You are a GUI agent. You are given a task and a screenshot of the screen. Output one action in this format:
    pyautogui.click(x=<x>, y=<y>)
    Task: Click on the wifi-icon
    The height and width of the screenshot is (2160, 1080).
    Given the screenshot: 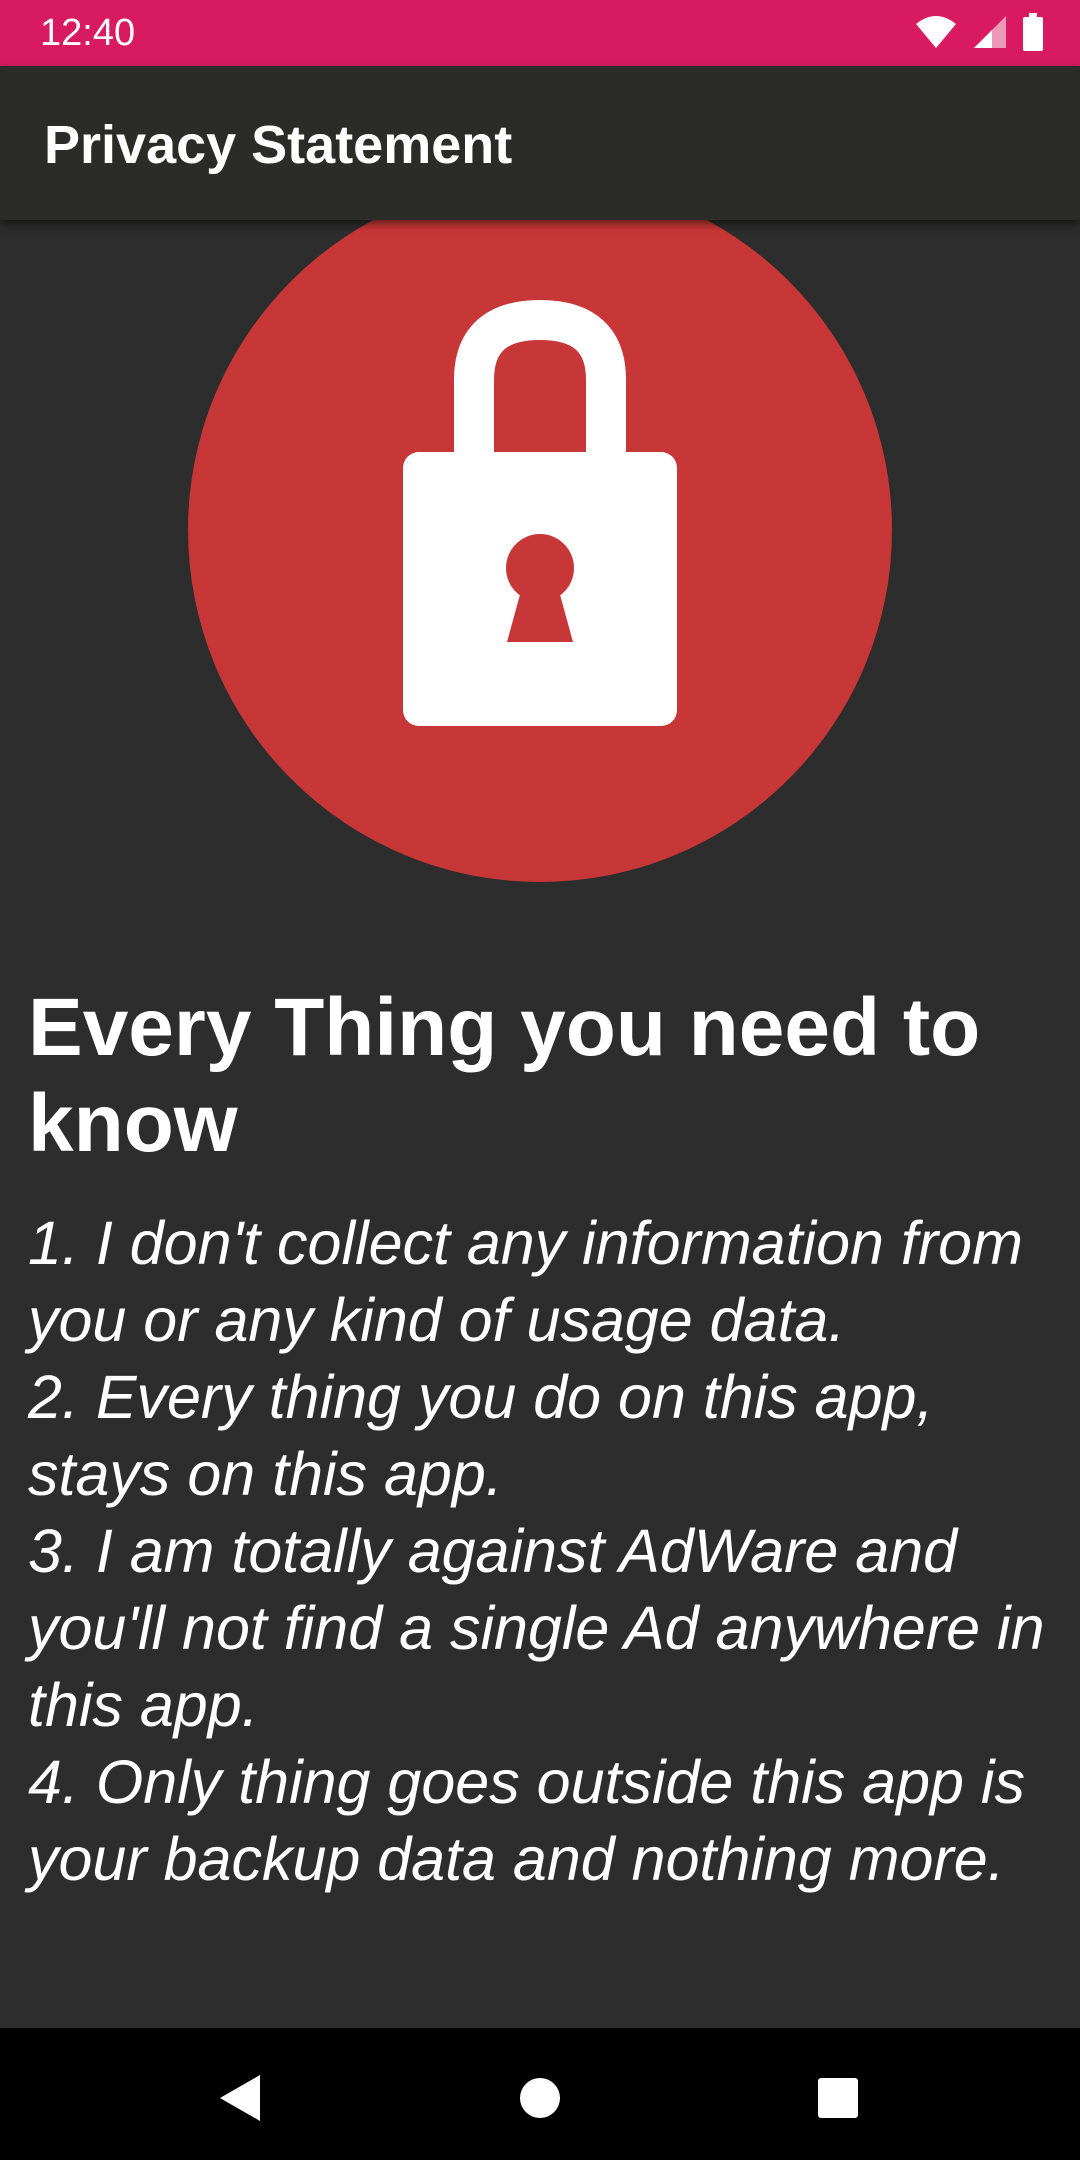 What is the action you would take?
    pyautogui.click(x=936, y=34)
    